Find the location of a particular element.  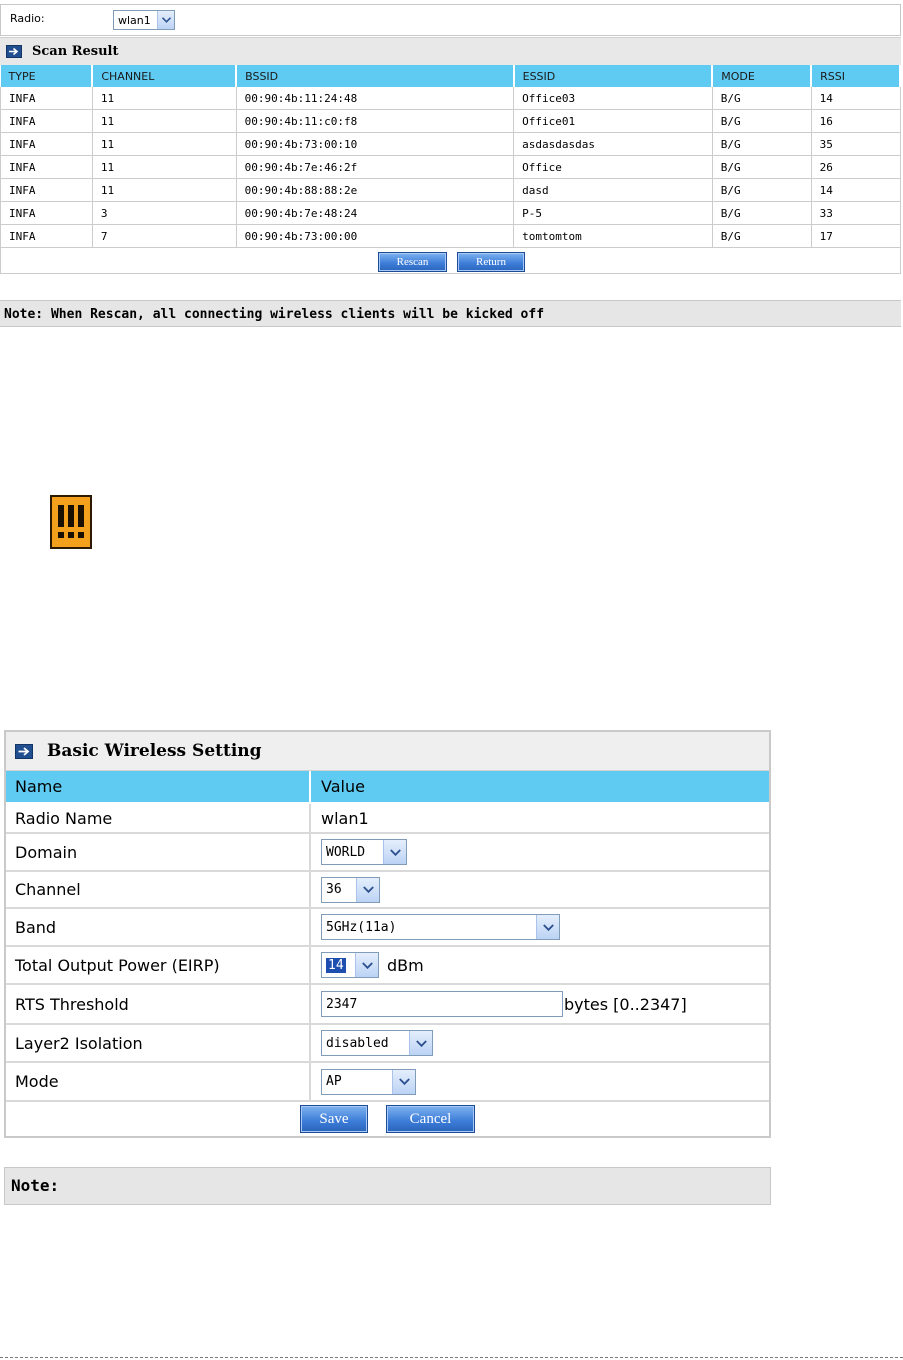

cell-essid: Office01 is located at coordinates (613, 121).